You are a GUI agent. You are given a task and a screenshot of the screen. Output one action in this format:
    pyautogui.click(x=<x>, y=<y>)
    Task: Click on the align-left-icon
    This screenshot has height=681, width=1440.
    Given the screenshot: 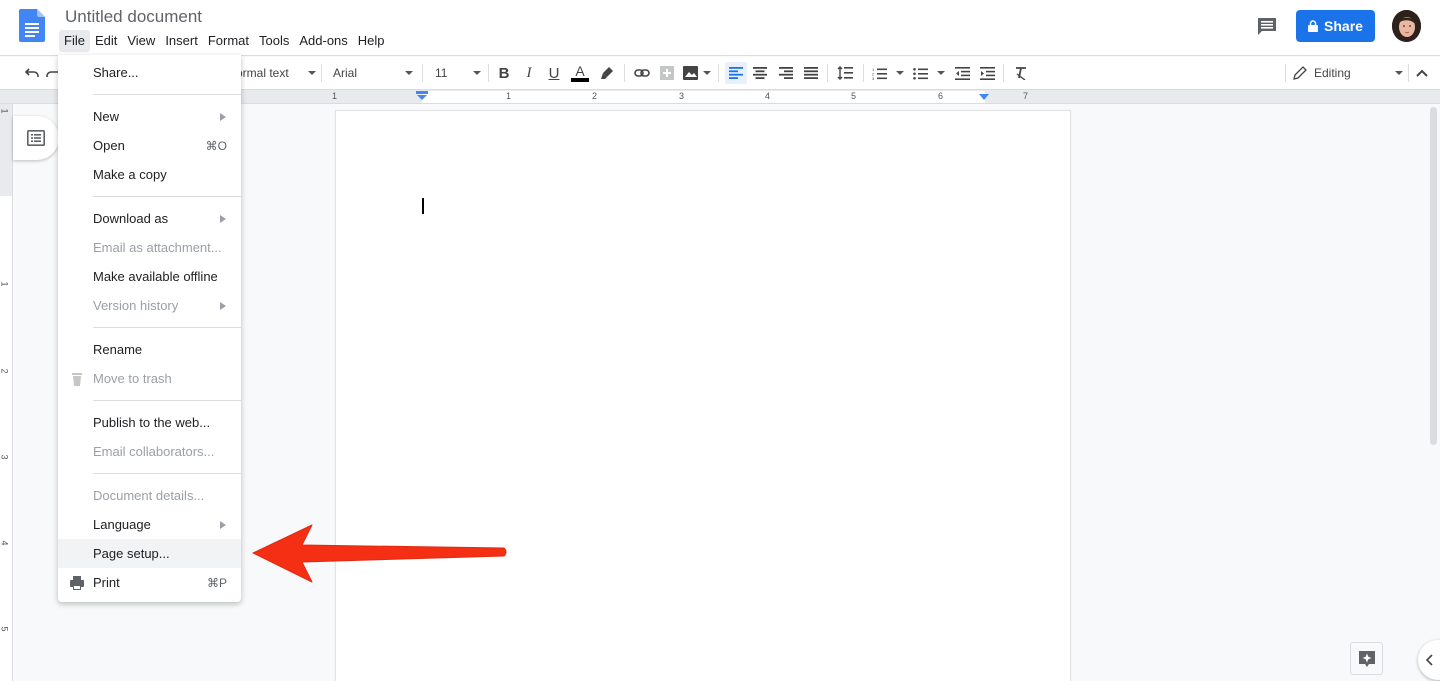 What is the action you would take?
    pyautogui.click(x=736, y=73)
    